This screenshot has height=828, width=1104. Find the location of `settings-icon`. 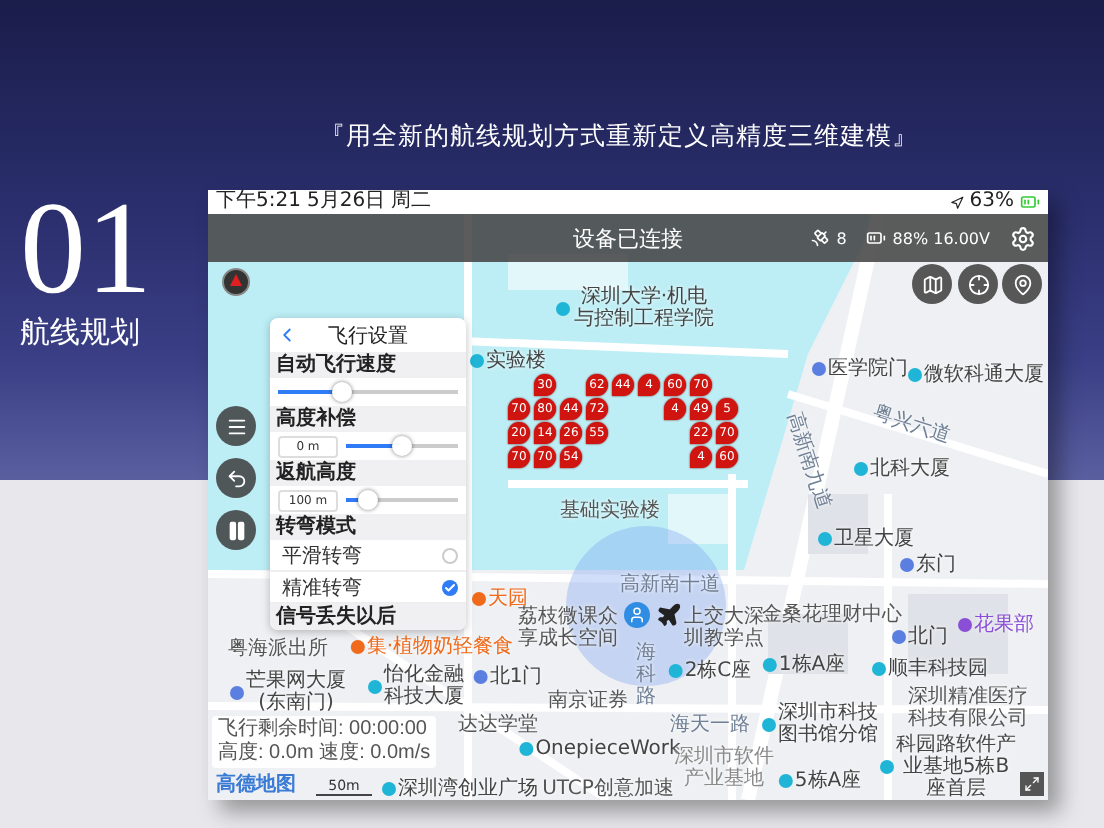

settings-icon is located at coordinates (1023, 238).